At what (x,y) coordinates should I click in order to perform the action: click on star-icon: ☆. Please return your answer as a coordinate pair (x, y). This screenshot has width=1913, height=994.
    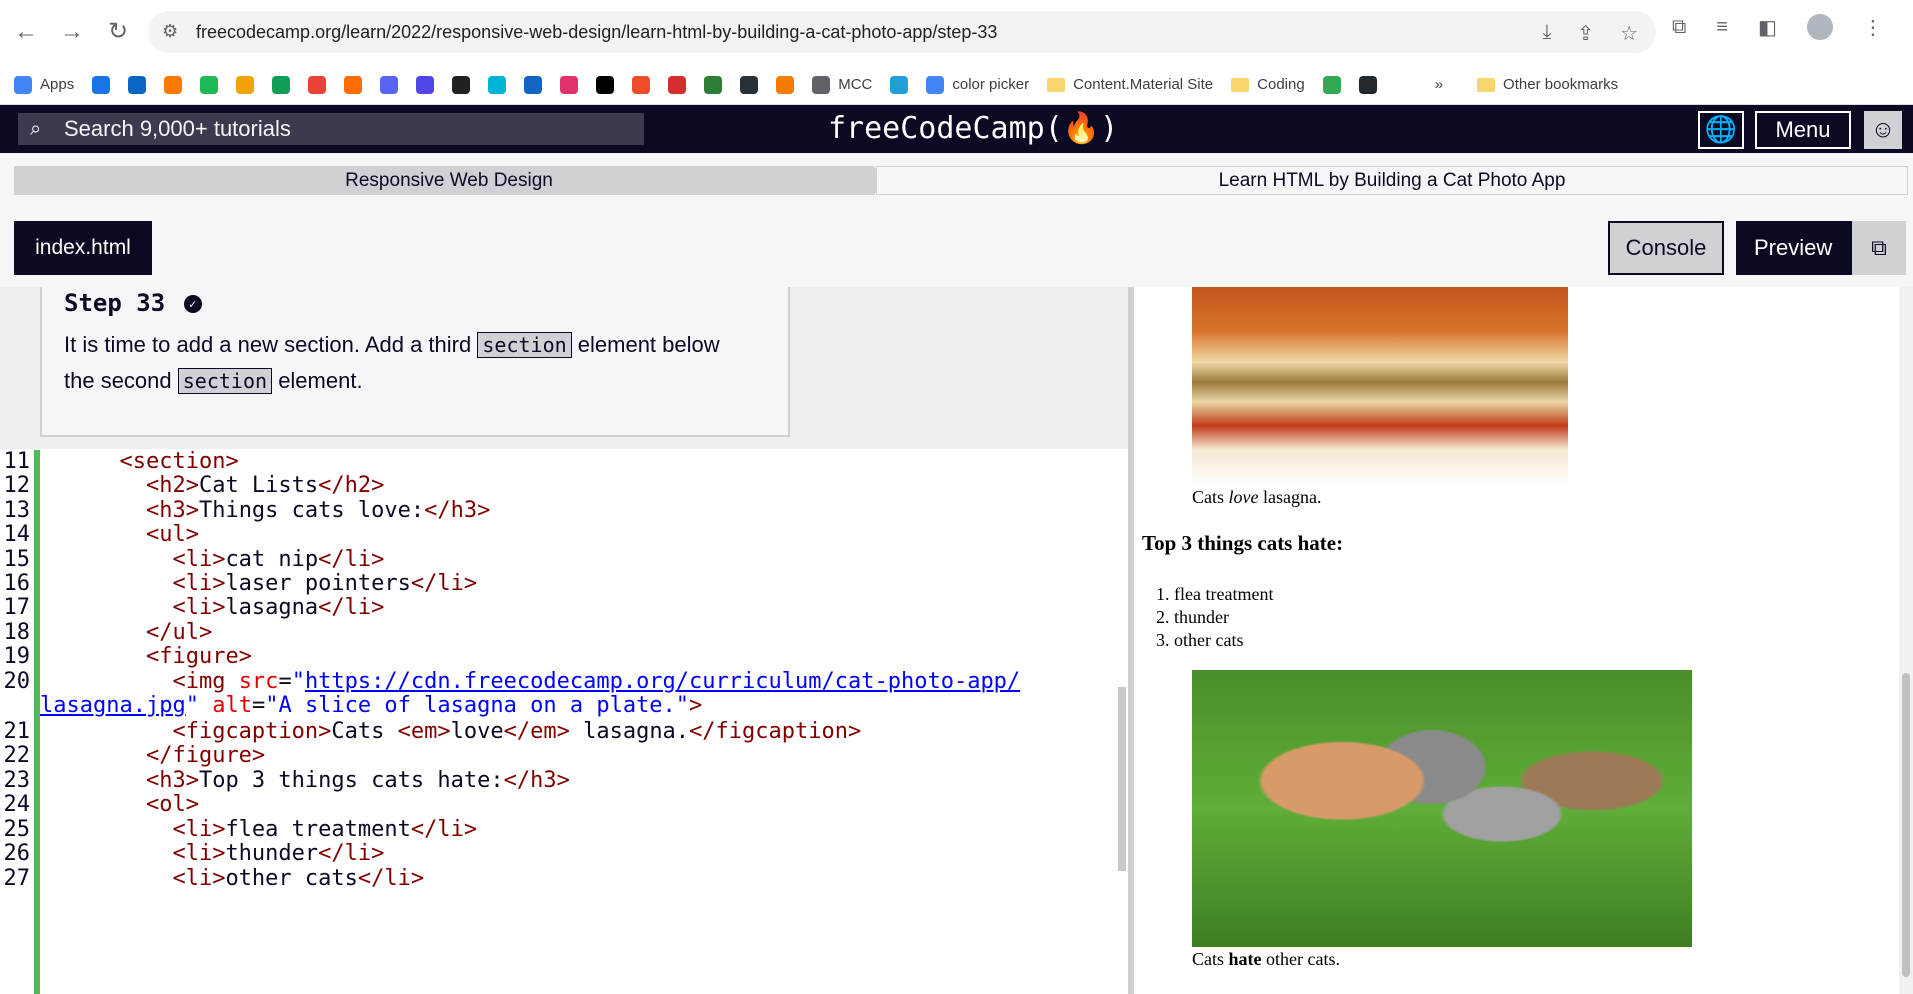
    Looking at the image, I should click on (1629, 33).